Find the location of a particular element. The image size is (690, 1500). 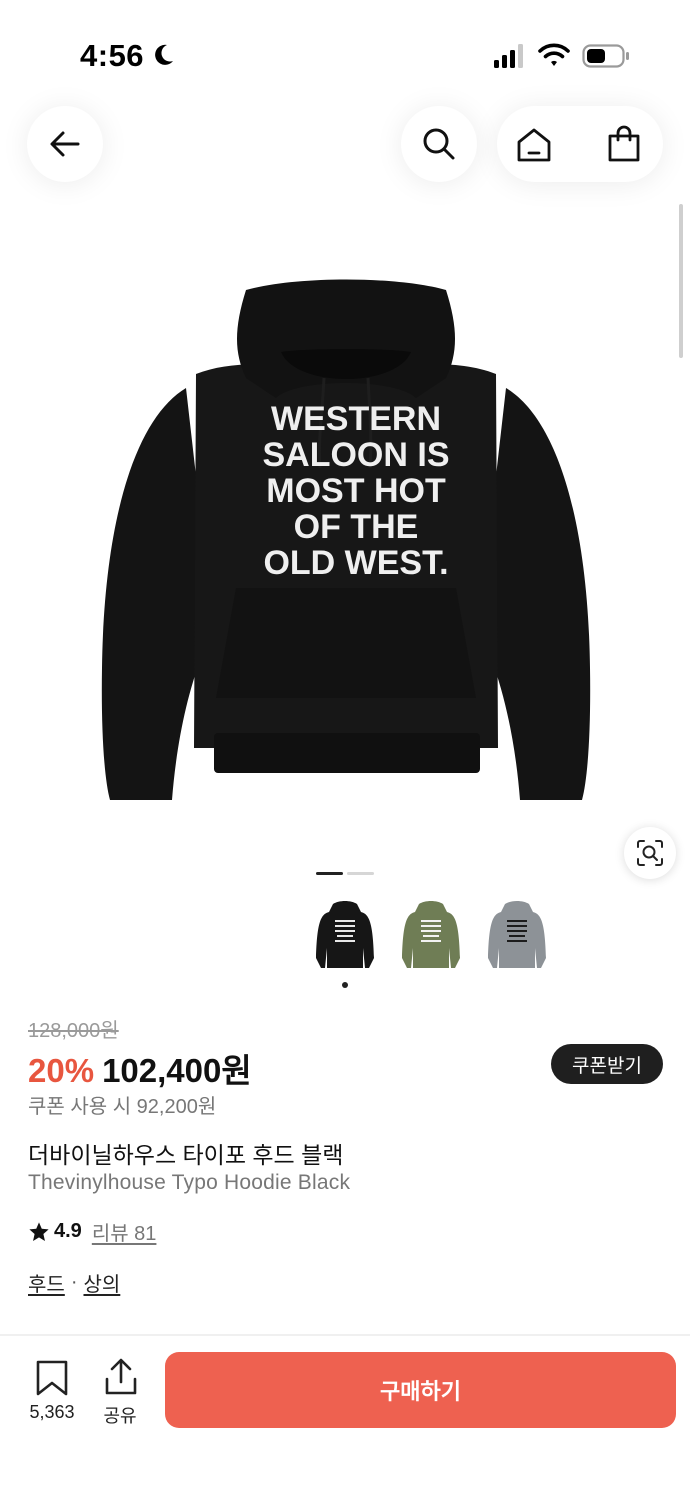

star-icon is located at coordinates (39, 1231).